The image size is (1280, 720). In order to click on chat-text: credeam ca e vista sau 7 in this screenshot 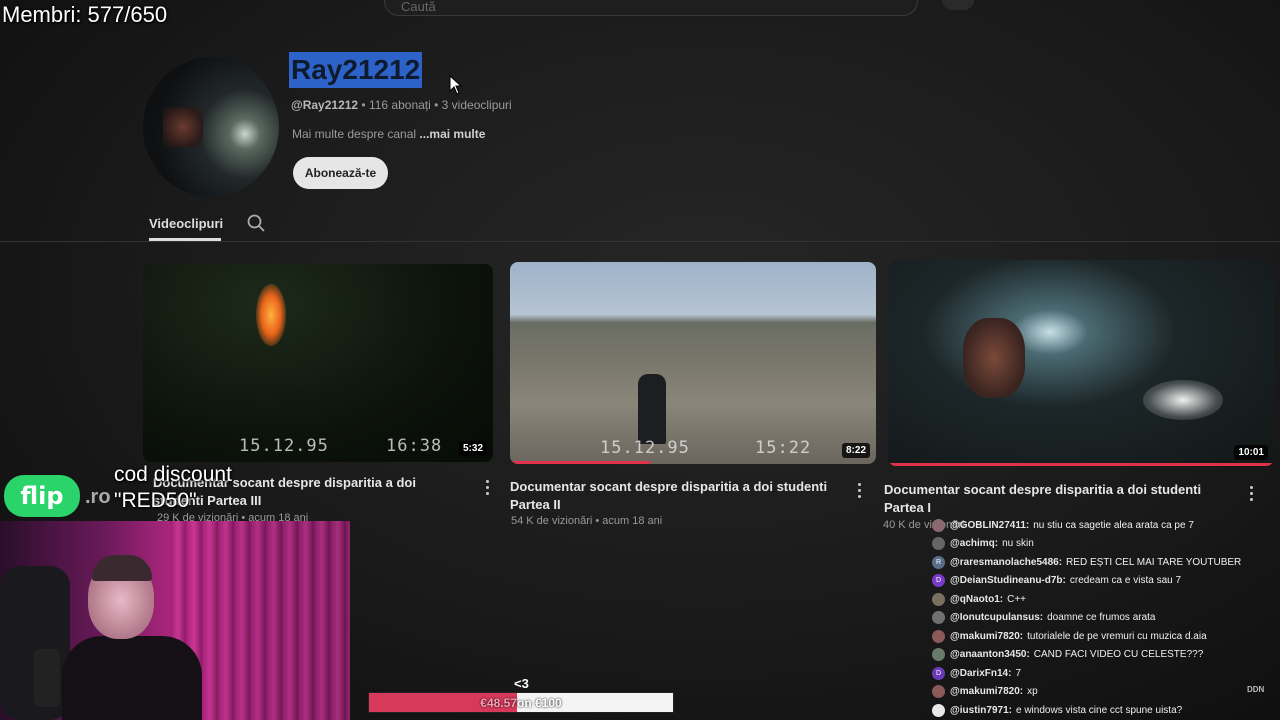, I will do `click(1125, 580)`.